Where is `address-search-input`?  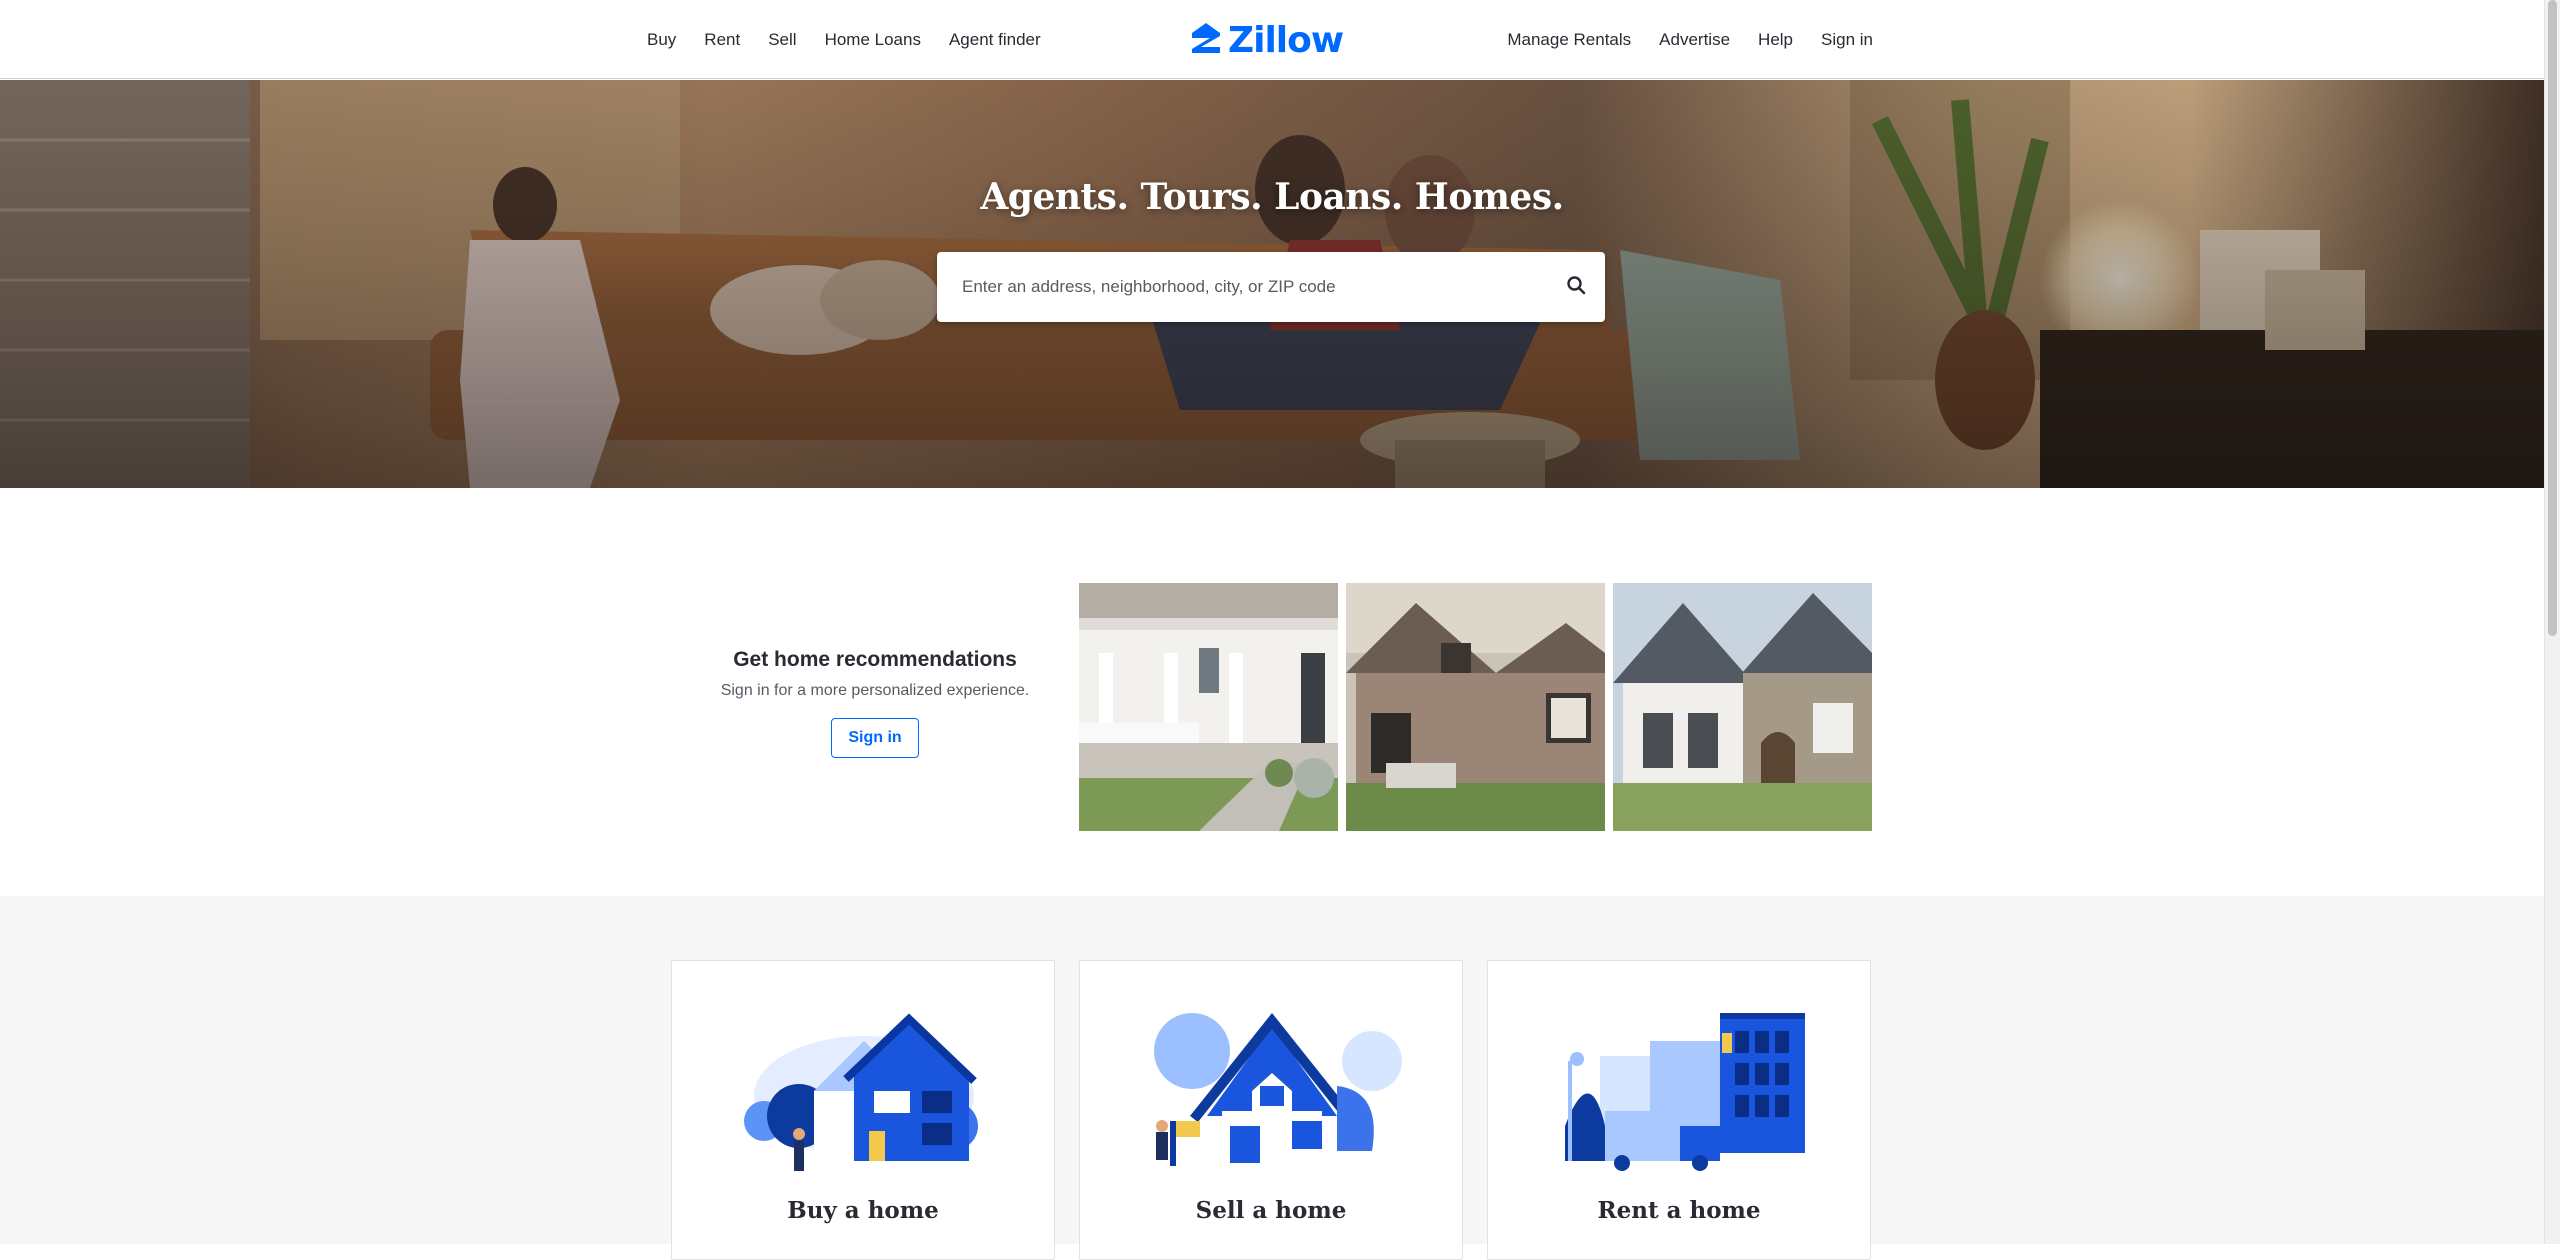 address-search-input is located at coordinates (1242, 287).